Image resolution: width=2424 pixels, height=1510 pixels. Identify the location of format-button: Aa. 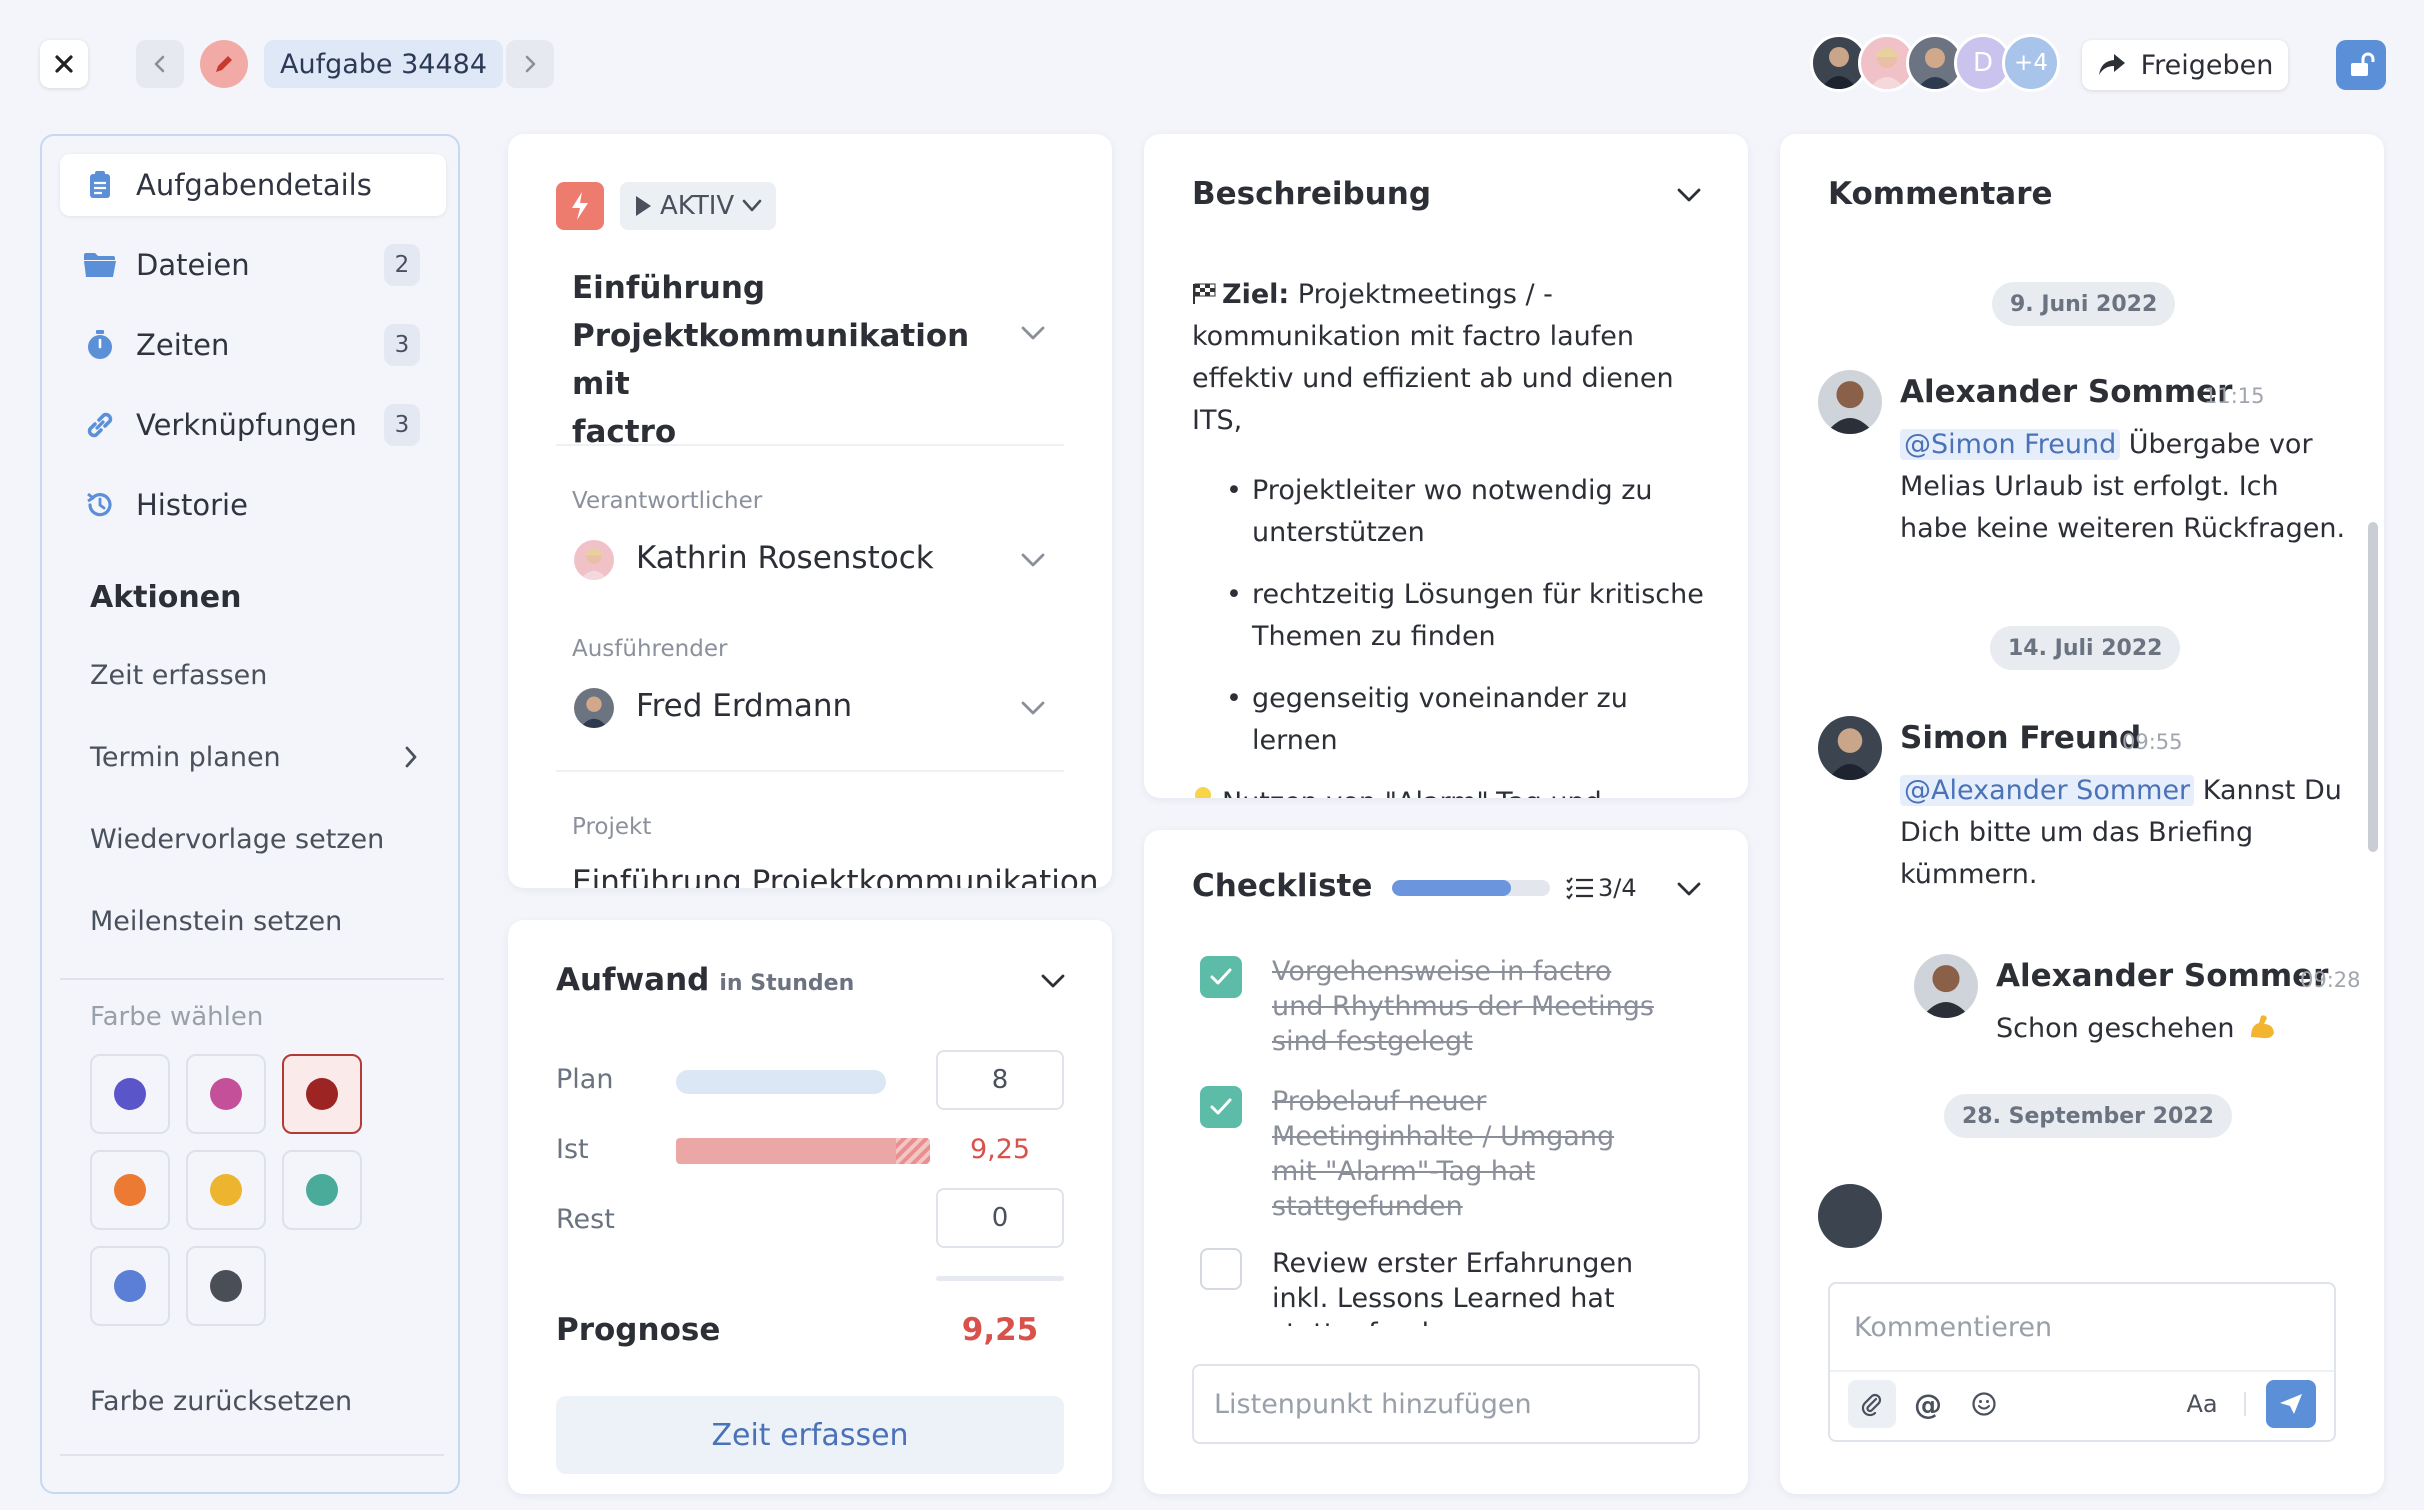
(2202, 1404).